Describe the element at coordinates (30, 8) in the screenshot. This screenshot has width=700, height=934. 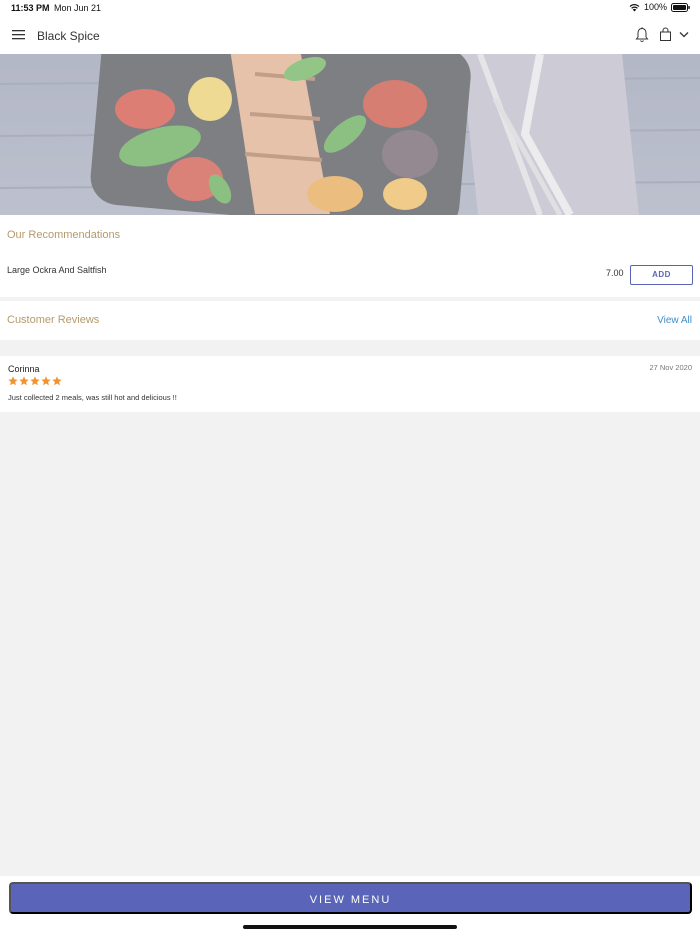
I see `status-time: 11:53 PM` at that location.